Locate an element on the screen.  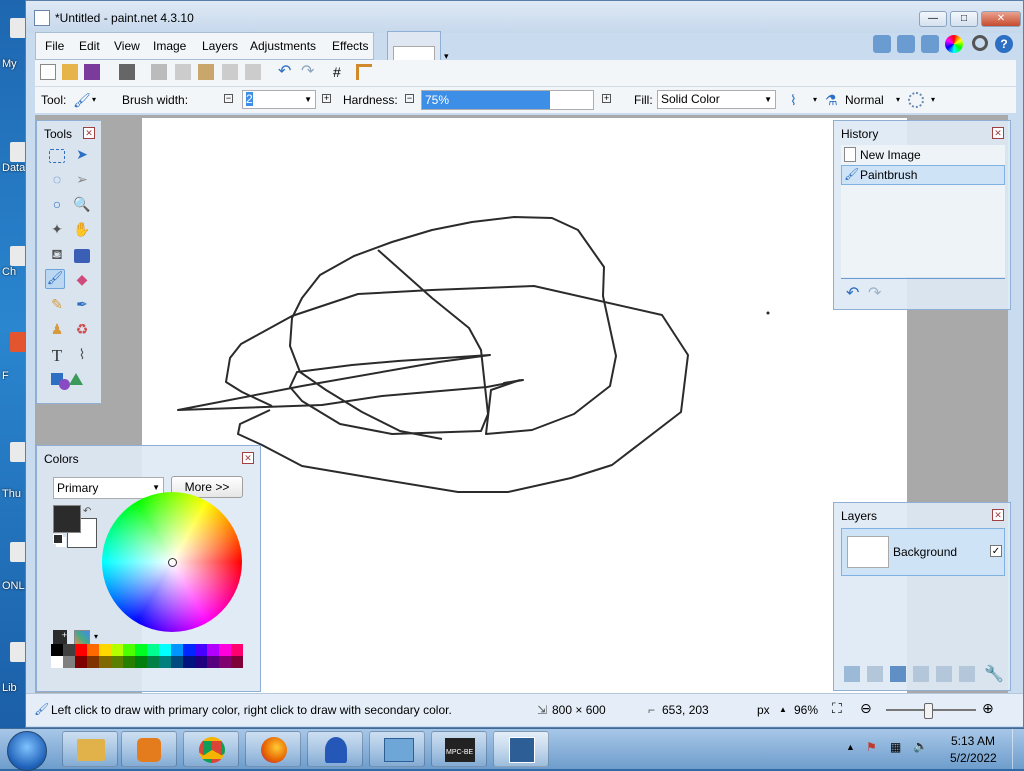
palette-dropdown-icon: ▾ is located at coordinates (96, 636).